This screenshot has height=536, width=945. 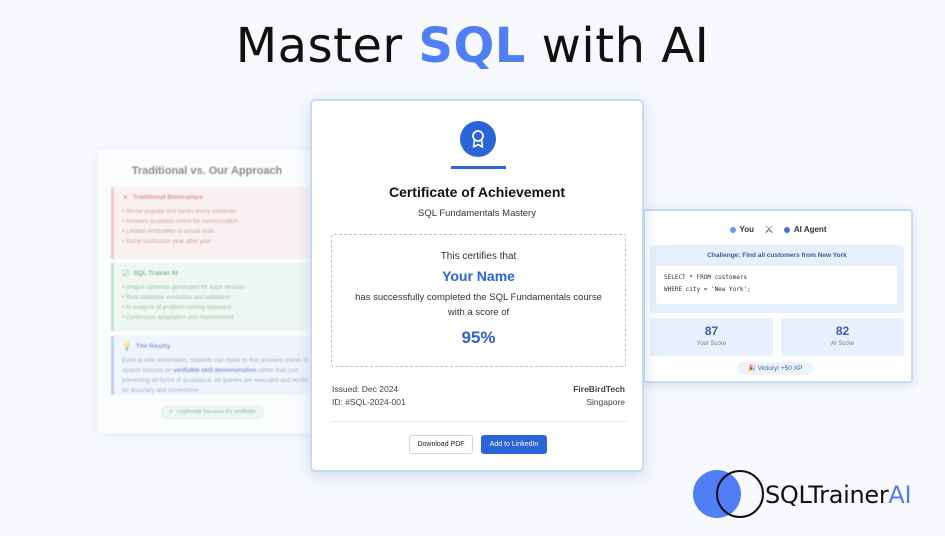 I want to click on issued-date: Issued: Dec 2024, so click(x=365, y=389).